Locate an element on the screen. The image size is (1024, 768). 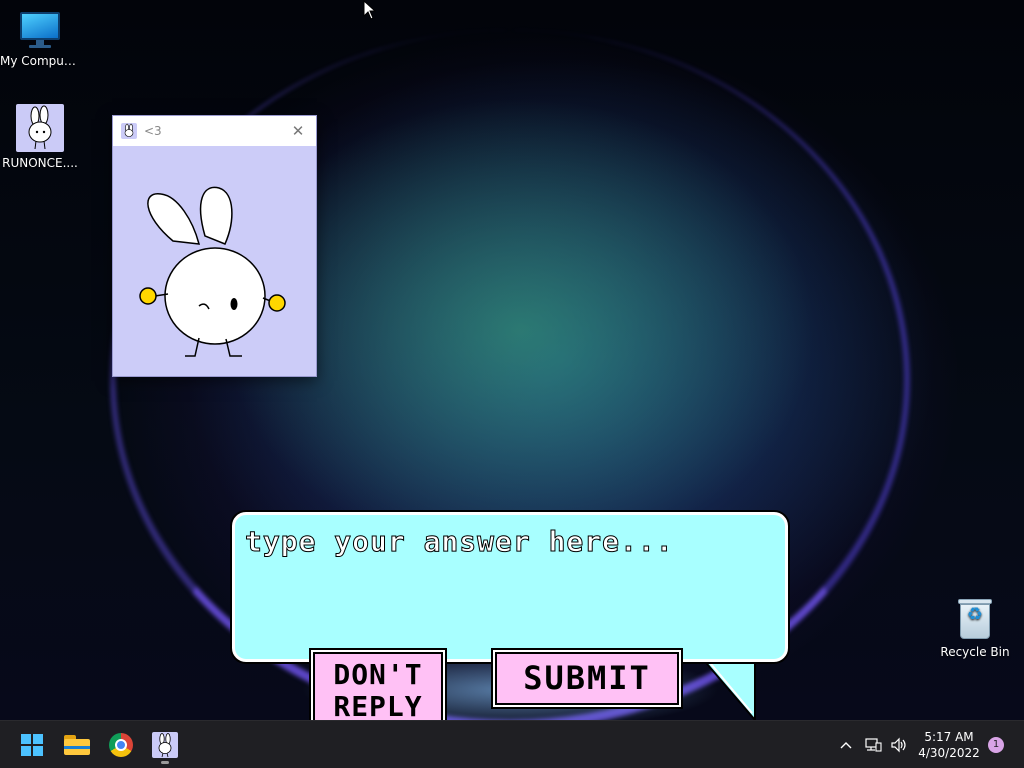
chrome-icon is located at coordinates (121, 745).